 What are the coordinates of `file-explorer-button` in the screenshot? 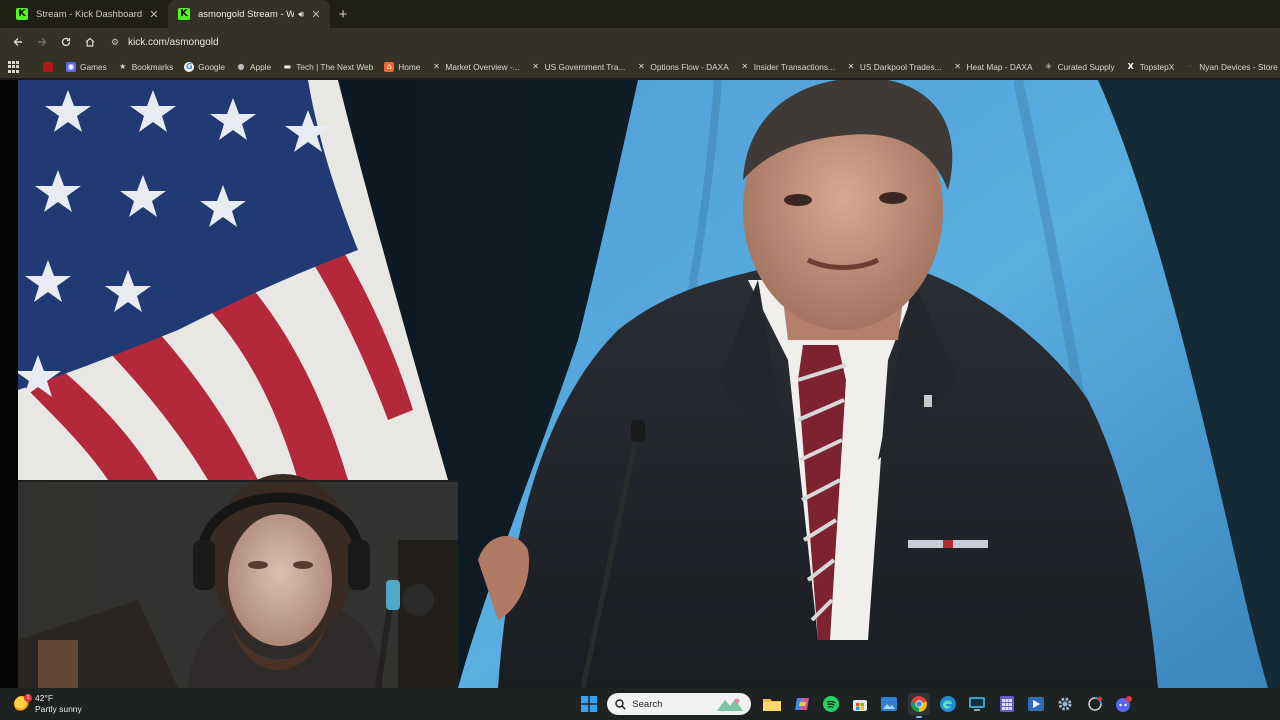 It's located at (772, 704).